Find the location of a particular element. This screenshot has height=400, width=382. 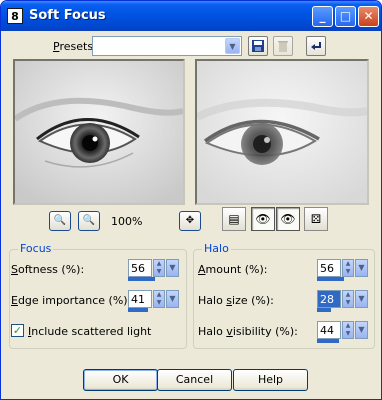

zoom-in-button: 🔍 is located at coordinates (89, 221).